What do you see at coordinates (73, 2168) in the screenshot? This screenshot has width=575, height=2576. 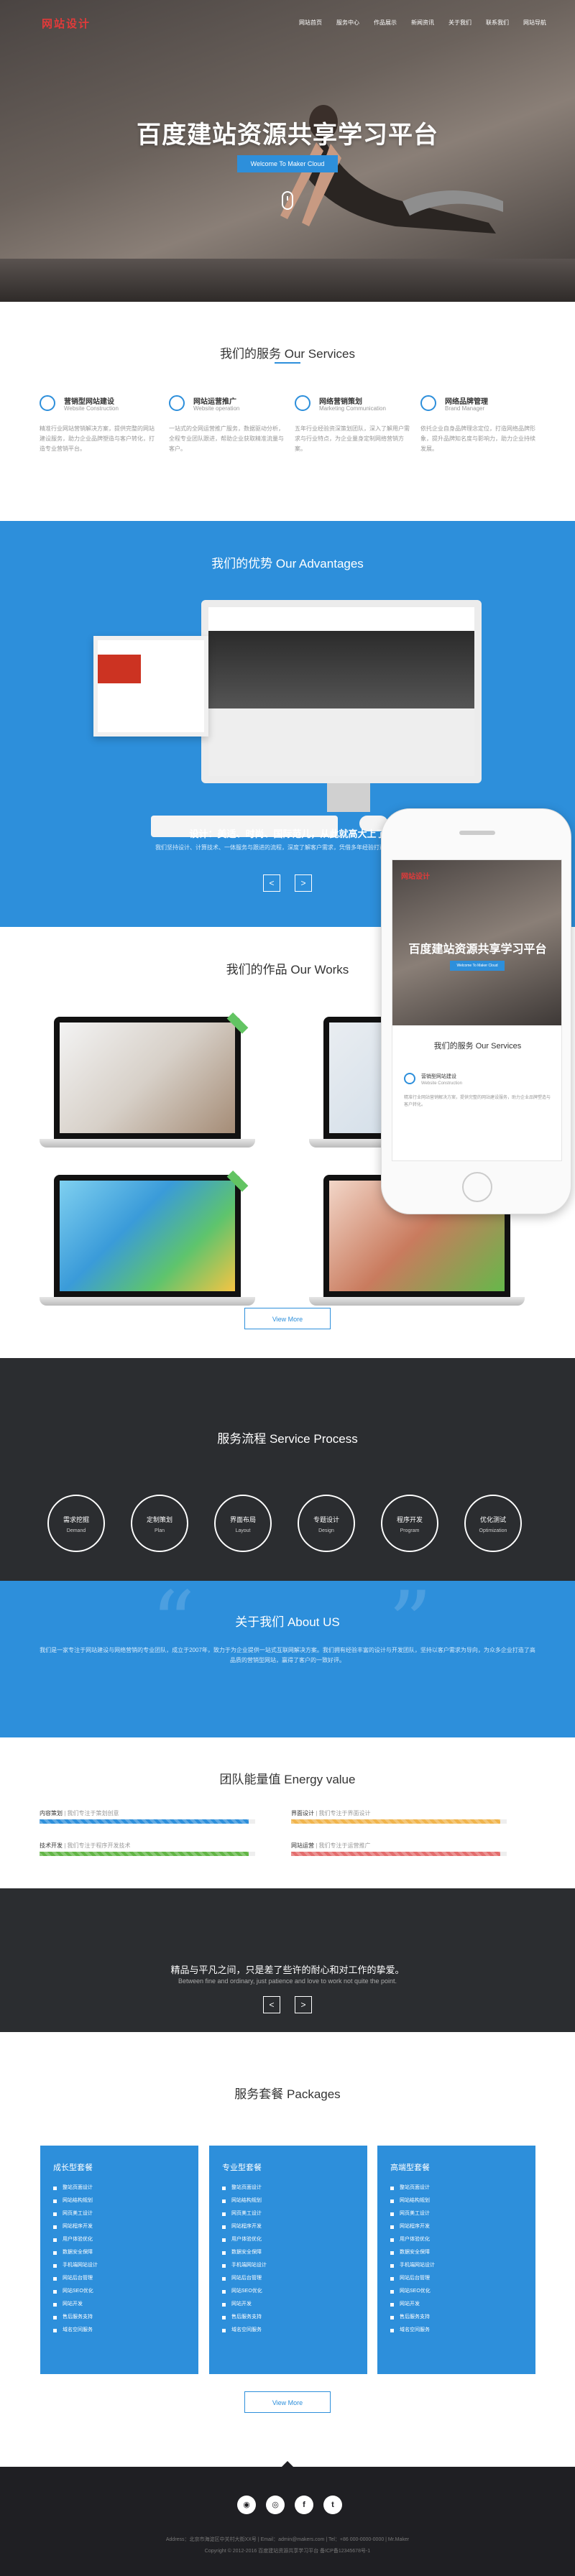 I see `package-name: 成长型套餐` at bounding box center [73, 2168].